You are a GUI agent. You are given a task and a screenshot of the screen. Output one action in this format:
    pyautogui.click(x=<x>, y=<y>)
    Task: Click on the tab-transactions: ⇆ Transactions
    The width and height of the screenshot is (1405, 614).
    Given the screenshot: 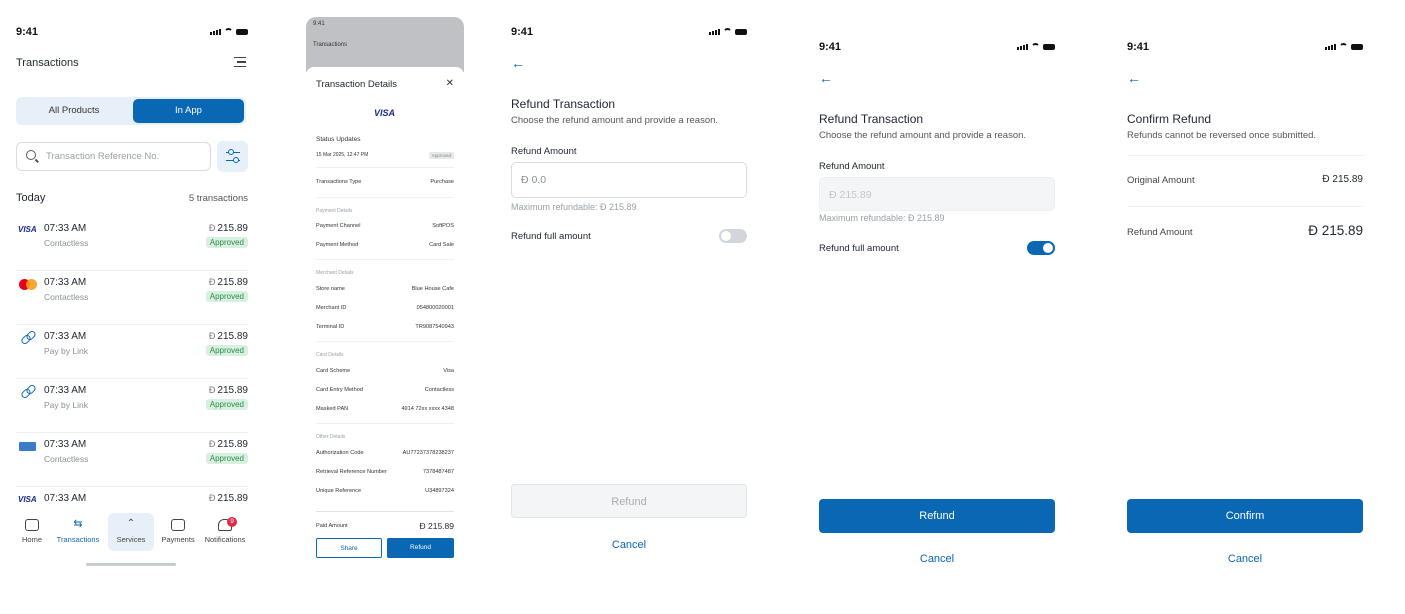 What is the action you would take?
    pyautogui.click(x=78, y=528)
    